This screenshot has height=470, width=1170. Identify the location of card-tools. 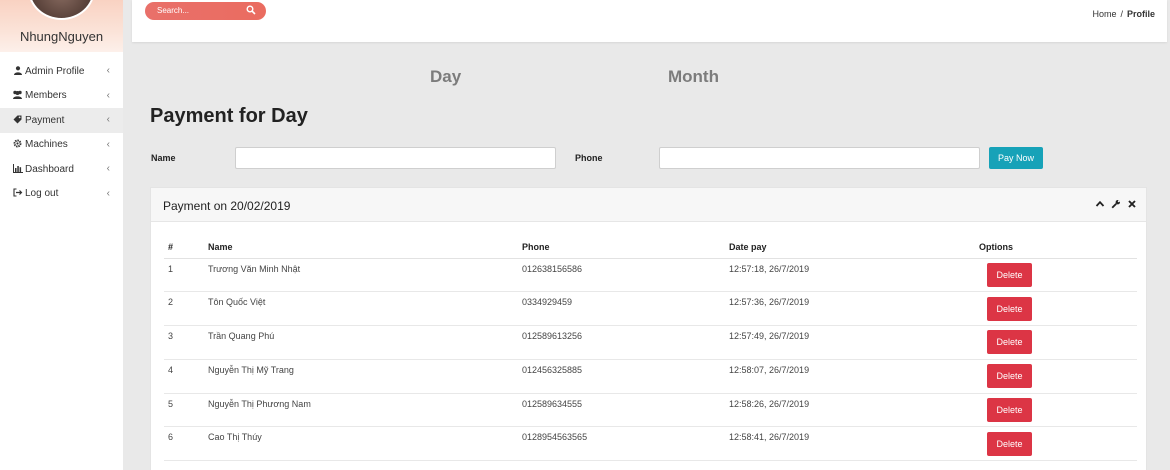
(1116, 204).